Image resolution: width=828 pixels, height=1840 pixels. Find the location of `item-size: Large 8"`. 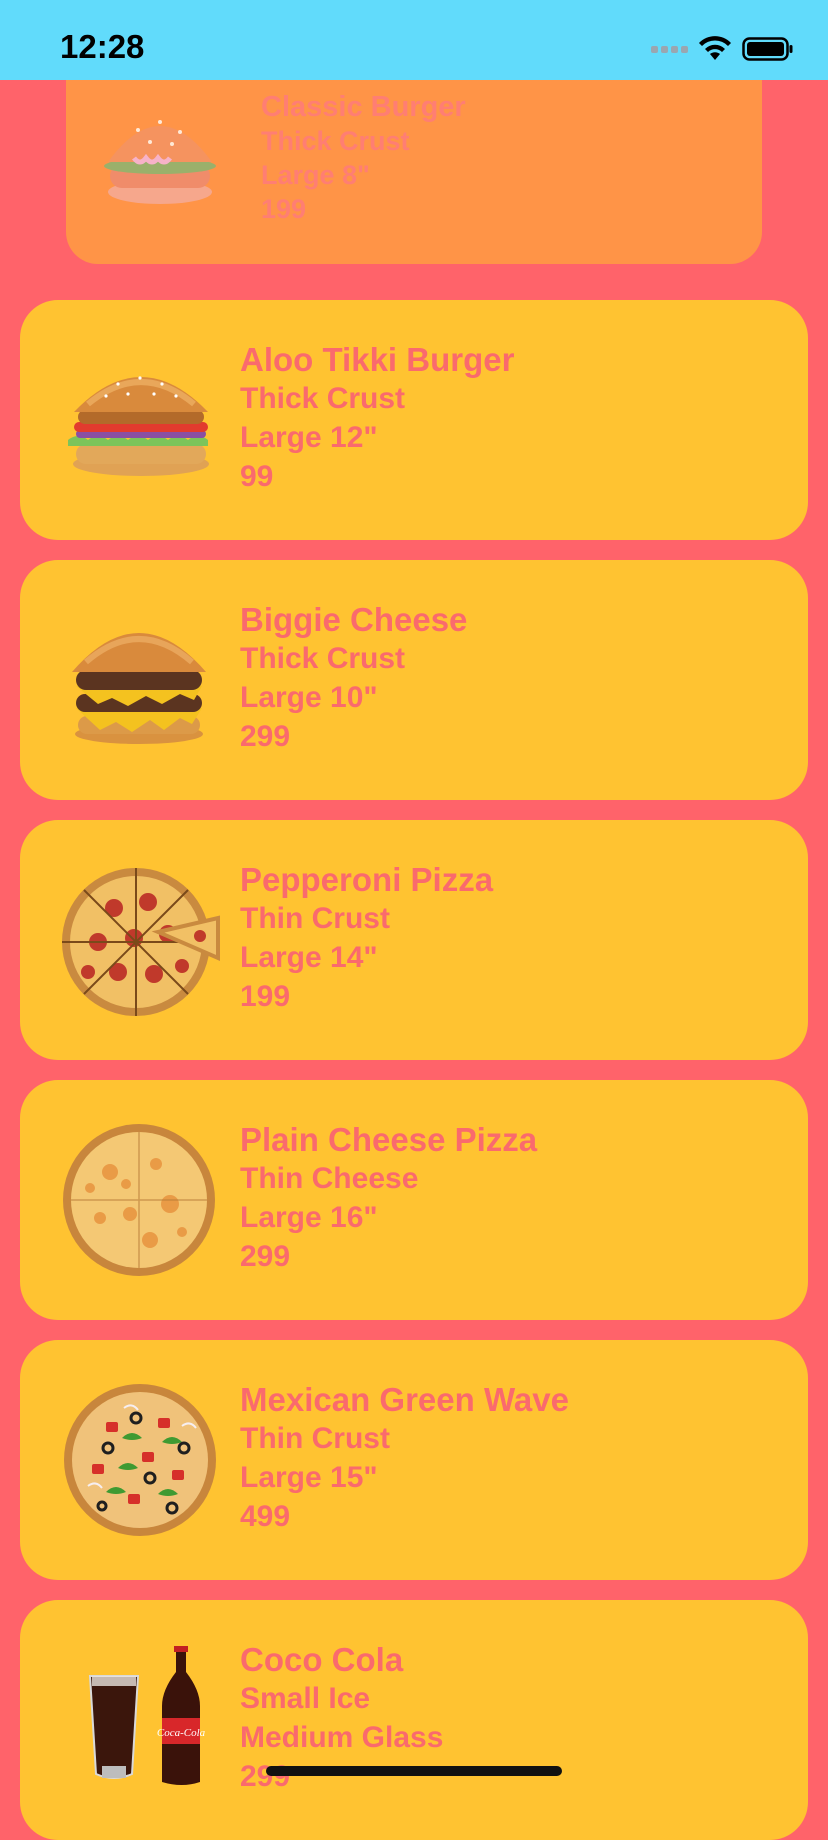

item-size: Large 8" is located at coordinates (315, 175).